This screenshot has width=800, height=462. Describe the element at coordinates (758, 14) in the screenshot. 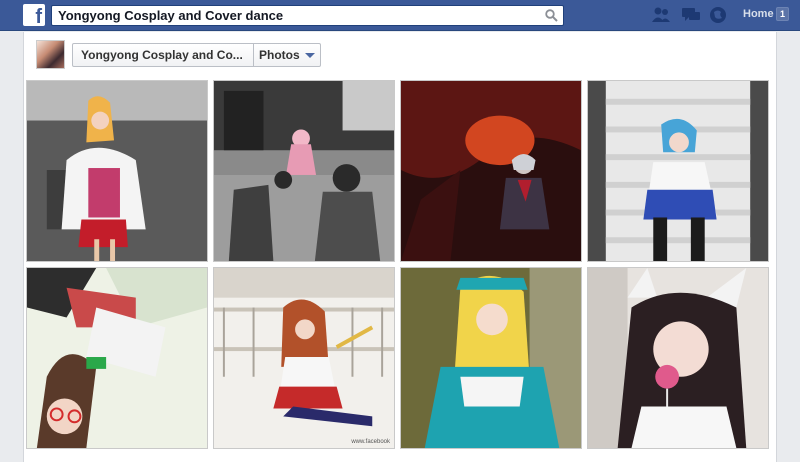

I see `home-link: Home` at that location.